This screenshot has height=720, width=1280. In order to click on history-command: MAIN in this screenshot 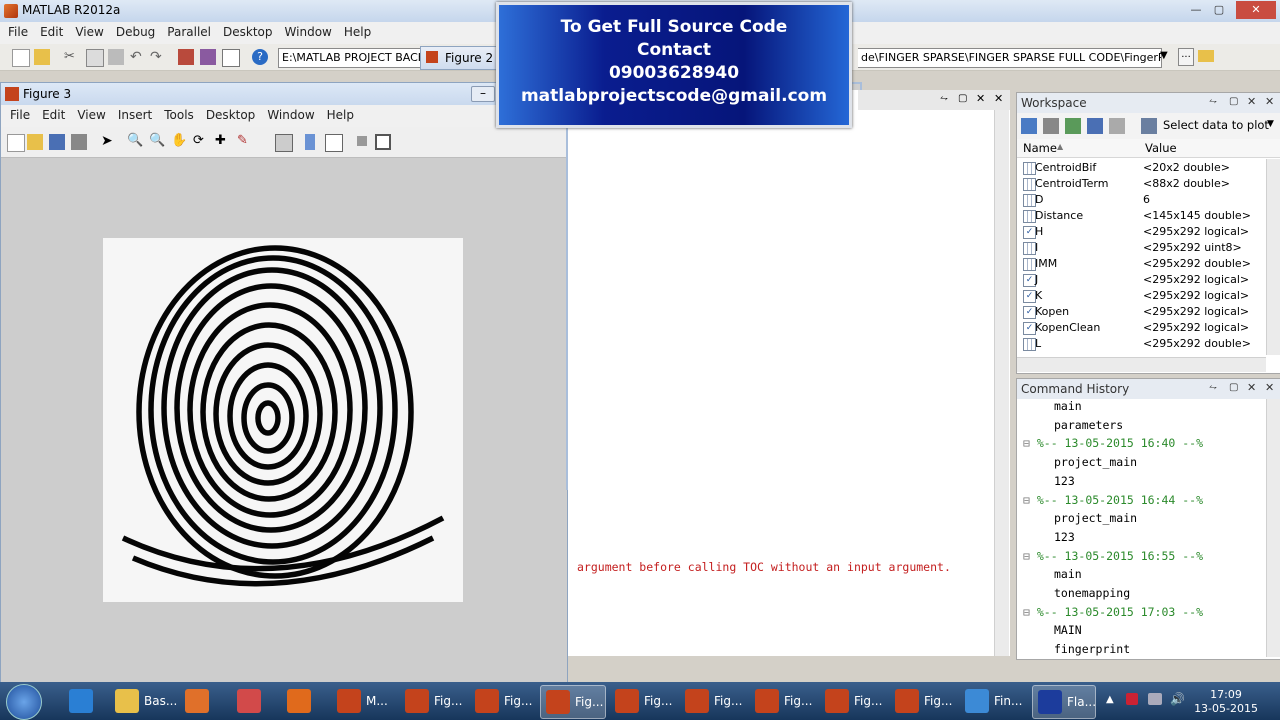, I will do `click(1068, 630)`.